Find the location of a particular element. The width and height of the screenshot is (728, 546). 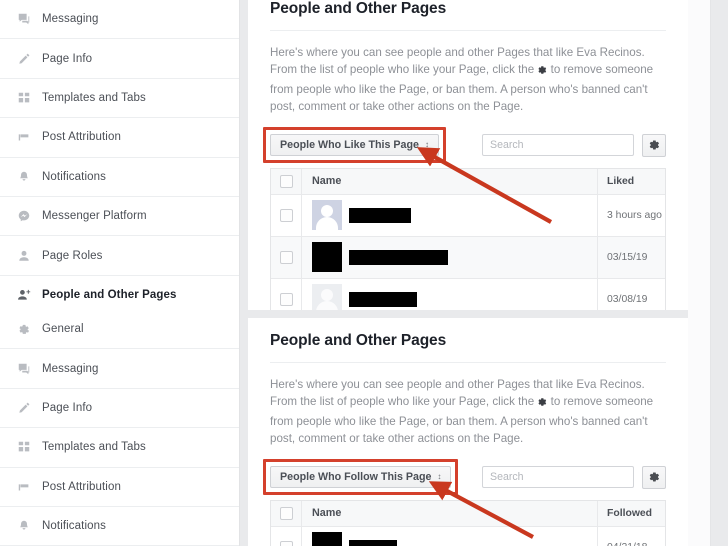

dropdown-wrapper-top: People Who Like This Page ↕ is located at coordinates (354, 145).